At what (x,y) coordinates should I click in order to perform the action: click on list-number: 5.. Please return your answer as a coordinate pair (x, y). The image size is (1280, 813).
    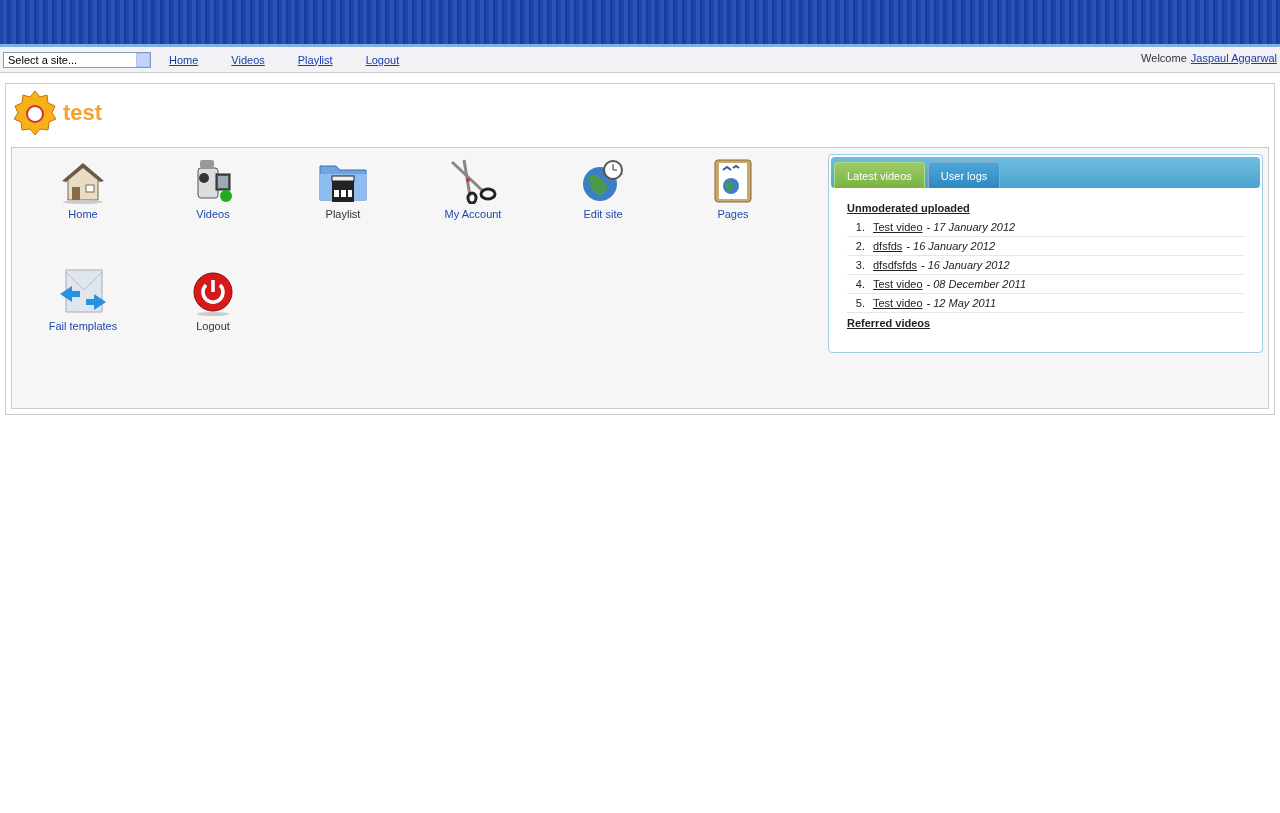
    Looking at the image, I should click on (859, 303).